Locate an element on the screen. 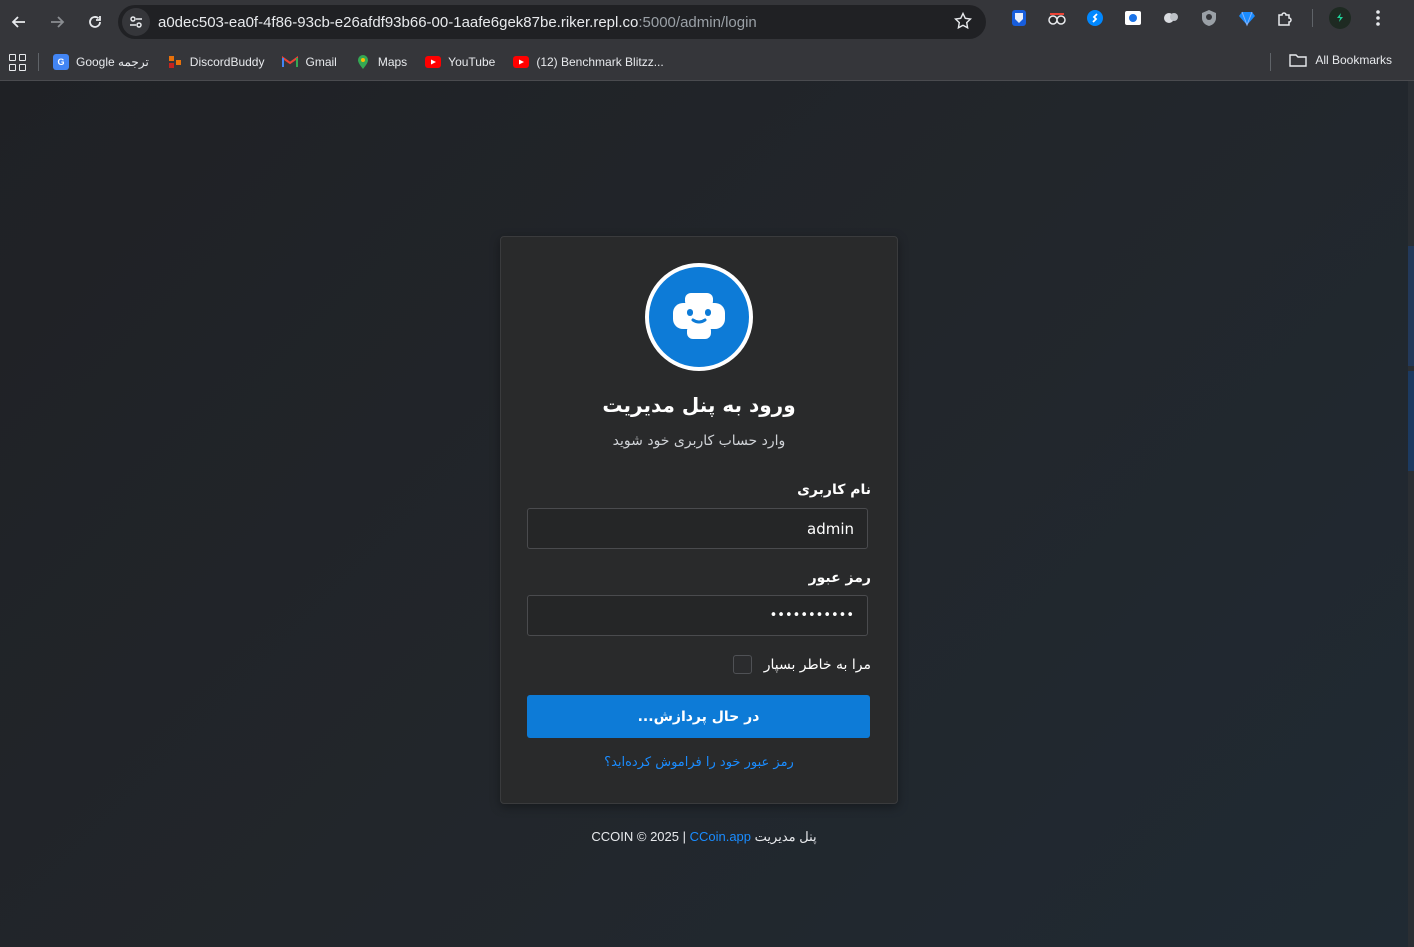 Image resolution: width=1414 pixels, height=947 pixels. reload-button is located at coordinates (95, 22).